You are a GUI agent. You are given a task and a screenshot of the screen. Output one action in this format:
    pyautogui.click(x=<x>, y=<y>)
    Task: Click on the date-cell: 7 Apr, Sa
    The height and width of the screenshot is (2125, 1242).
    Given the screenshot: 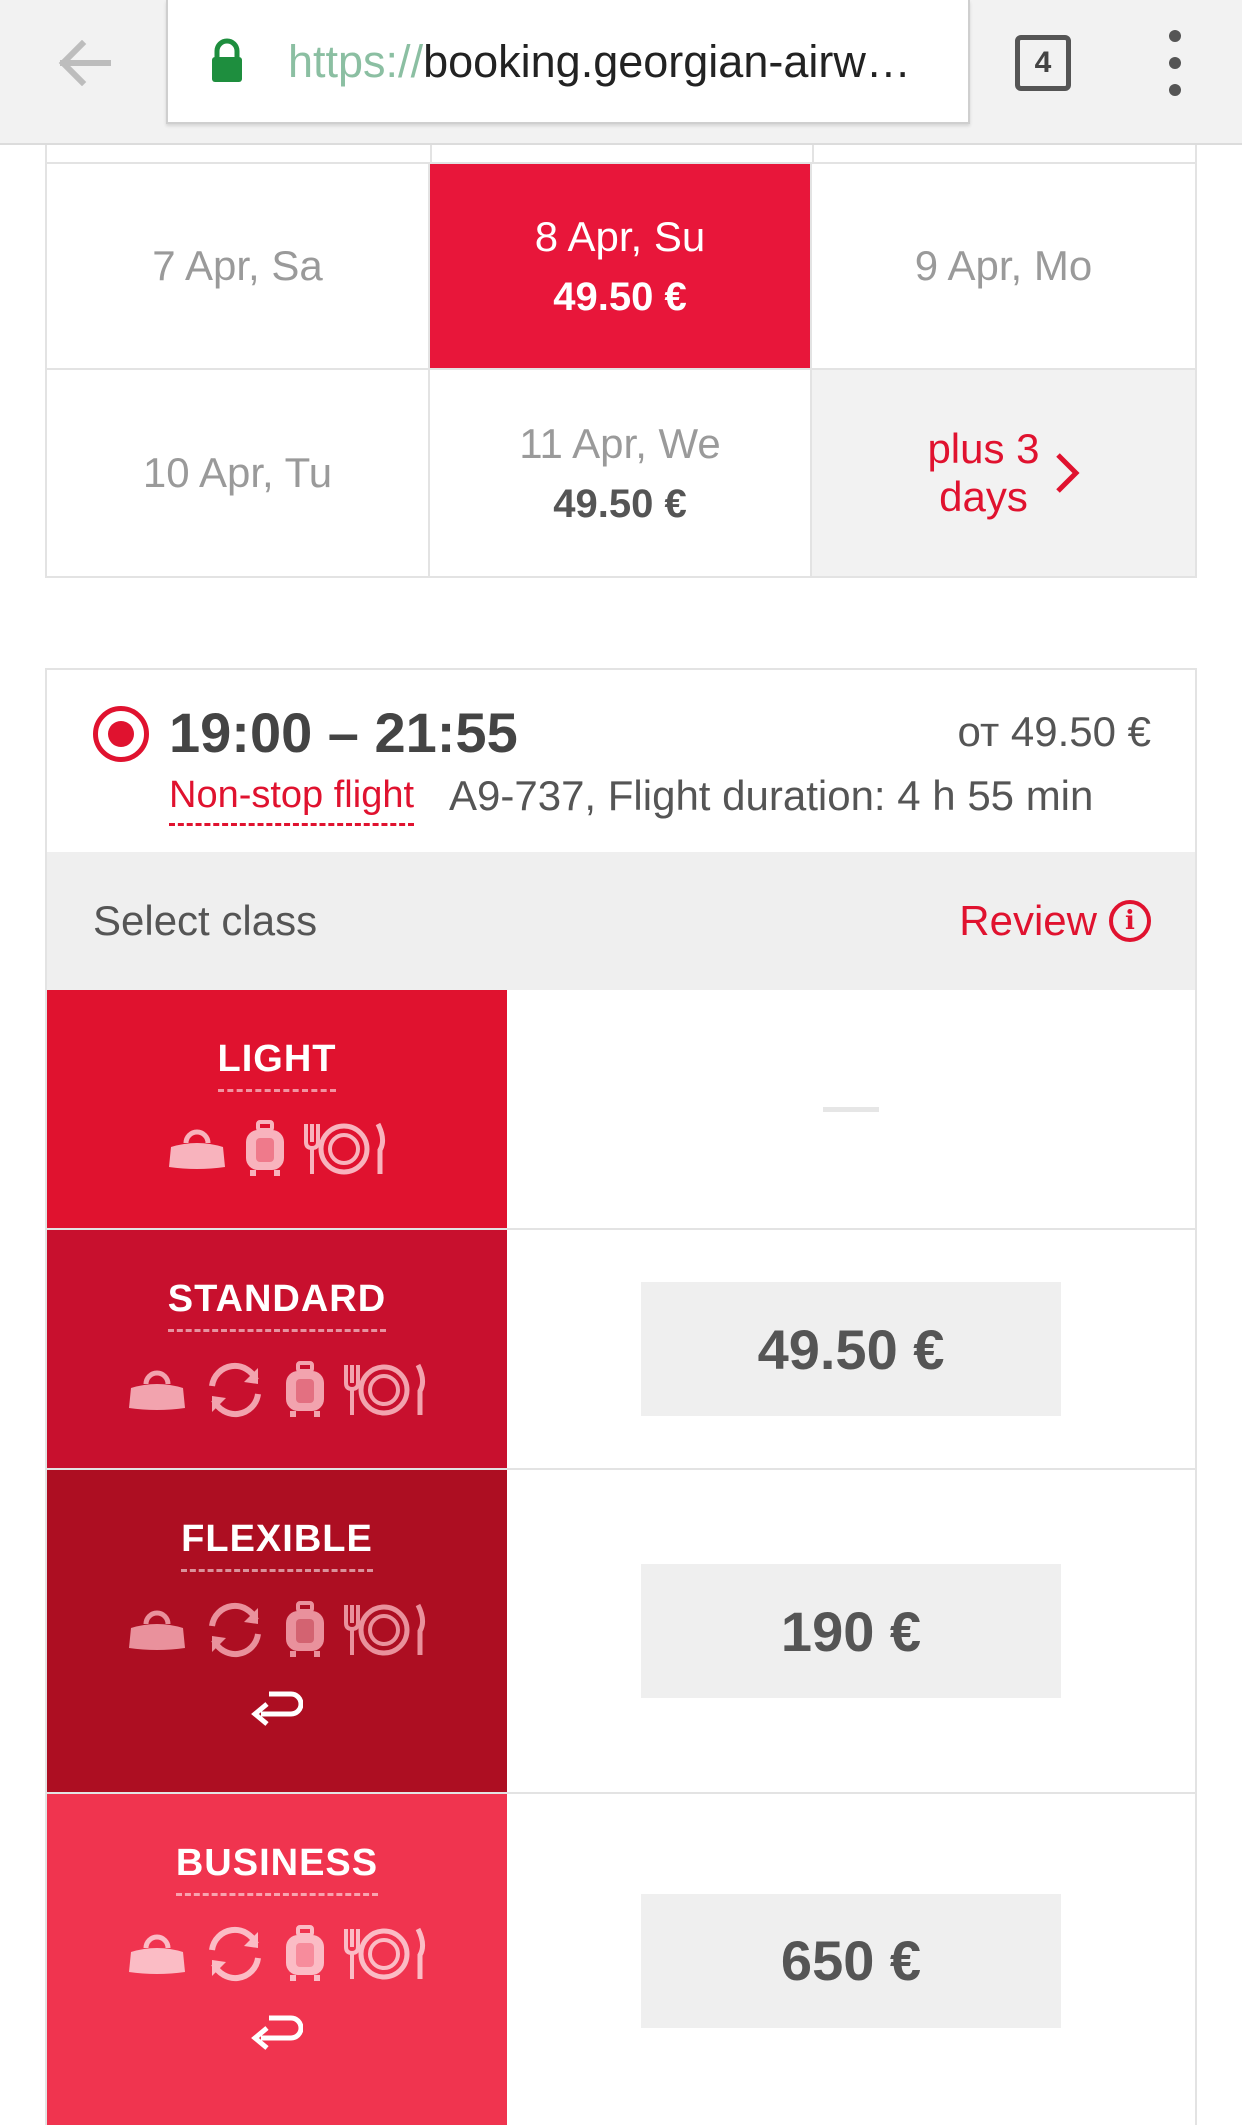 What is the action you would take?
    pyautogui.click(x=238, y=267)
    